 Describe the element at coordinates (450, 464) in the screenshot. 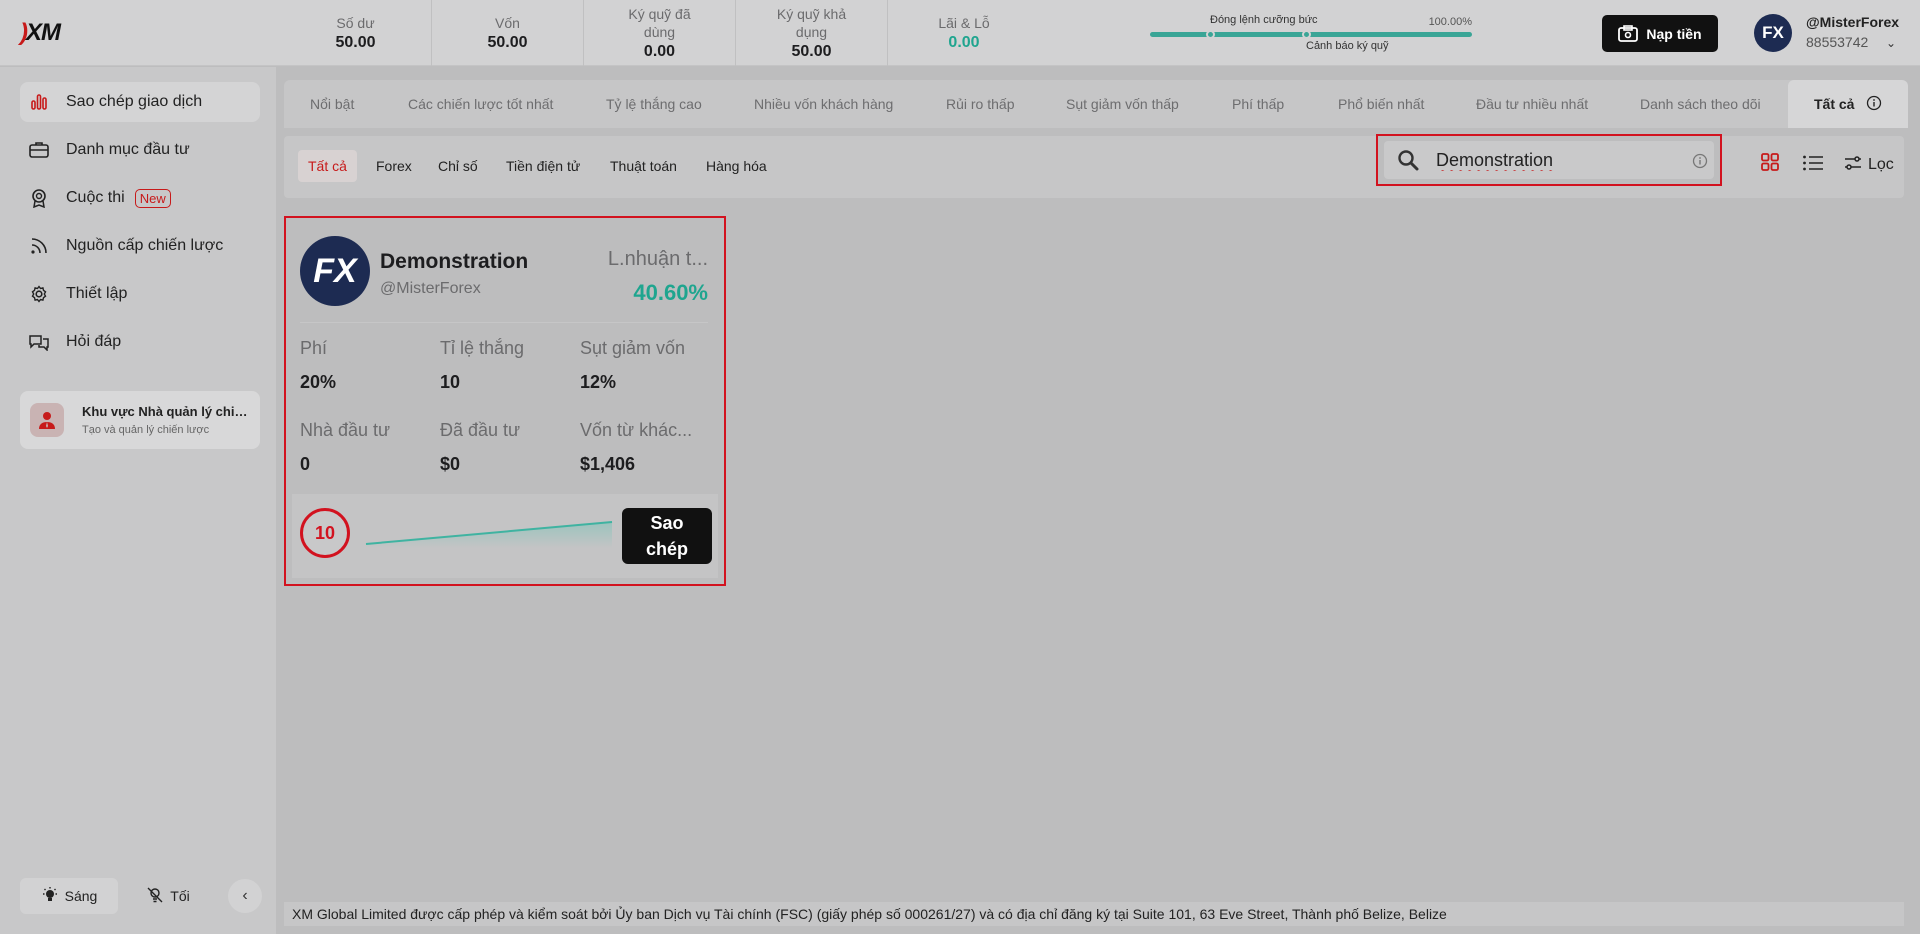

I see `metric-value-invested: $0` at that location.